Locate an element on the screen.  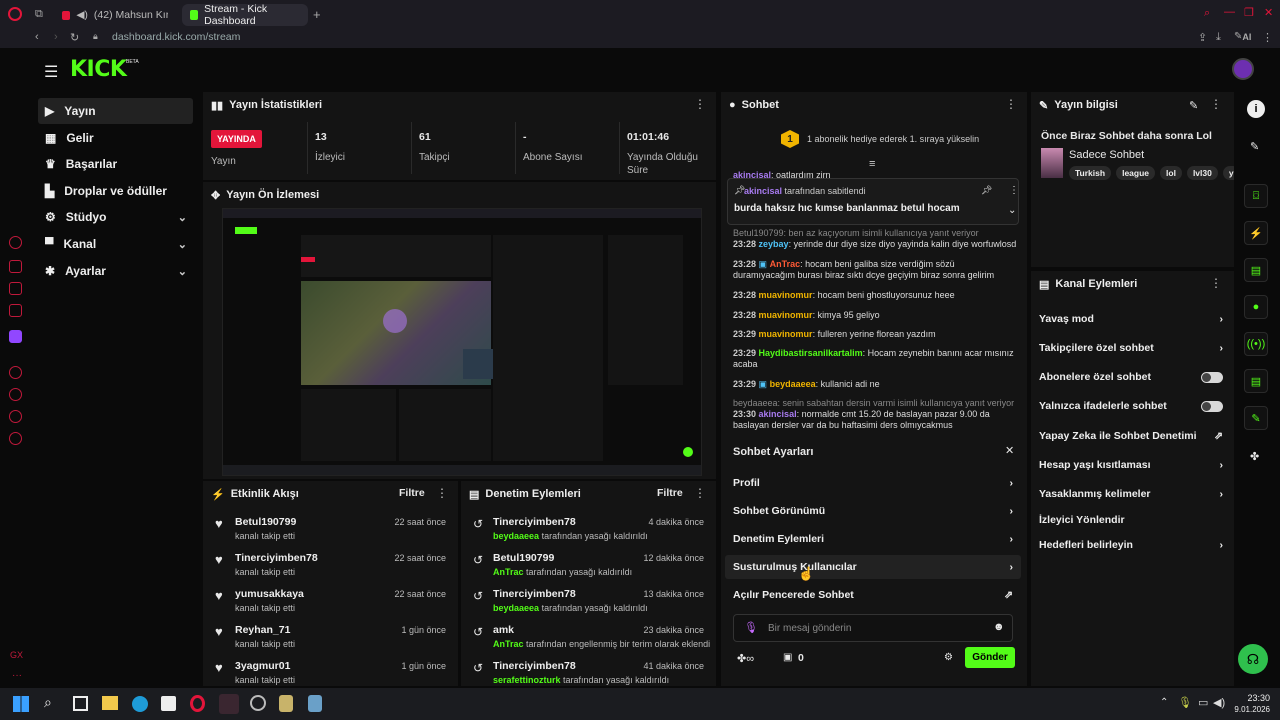
chevron-down-icon: ⌄ is located at coordinates (1012, 210).